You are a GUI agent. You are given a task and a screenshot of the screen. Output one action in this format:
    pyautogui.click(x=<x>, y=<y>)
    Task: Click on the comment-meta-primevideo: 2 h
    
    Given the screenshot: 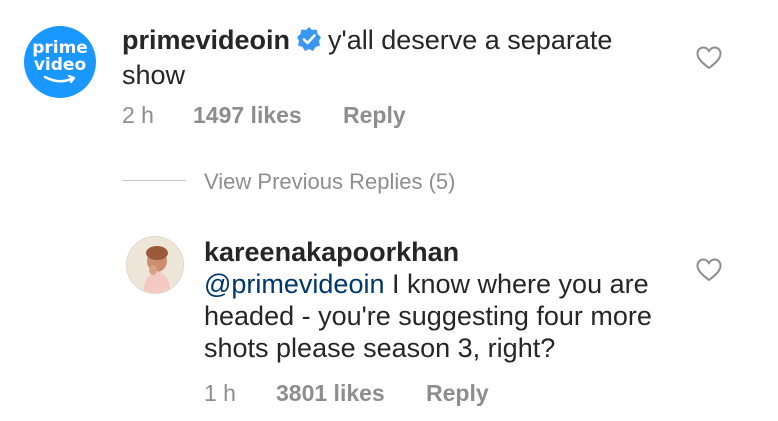 What is the action you would take?
    pyautogui.click(x=138, y=115)
    